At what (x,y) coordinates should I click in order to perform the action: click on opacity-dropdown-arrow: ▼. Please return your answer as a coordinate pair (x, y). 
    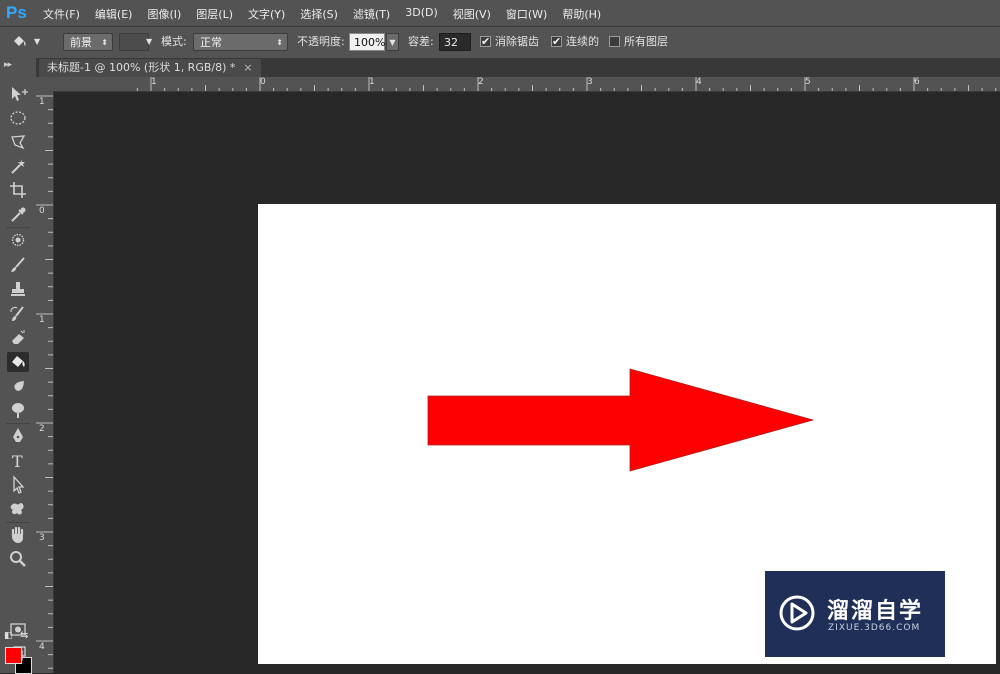
    Looking at the image, I should click on (392, 42).